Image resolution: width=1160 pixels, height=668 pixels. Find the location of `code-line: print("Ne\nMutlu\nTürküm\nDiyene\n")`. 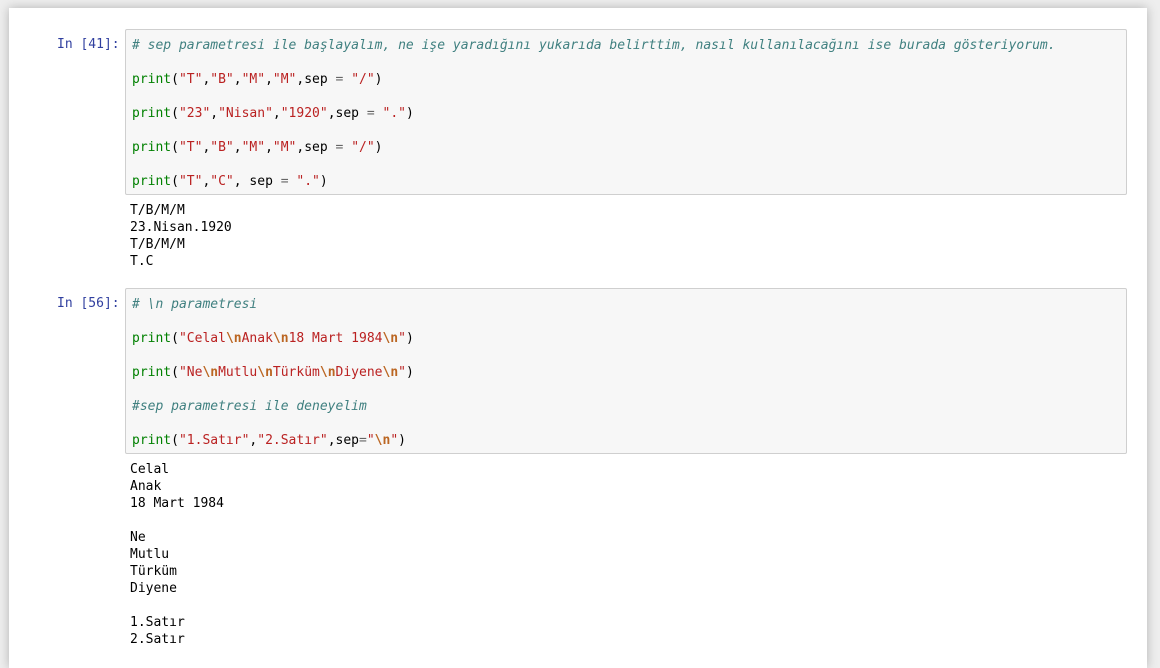

code-line: print("Ne\nMutlu\nTürküm\nDiyene\n") is located at coordinates (273, 372).